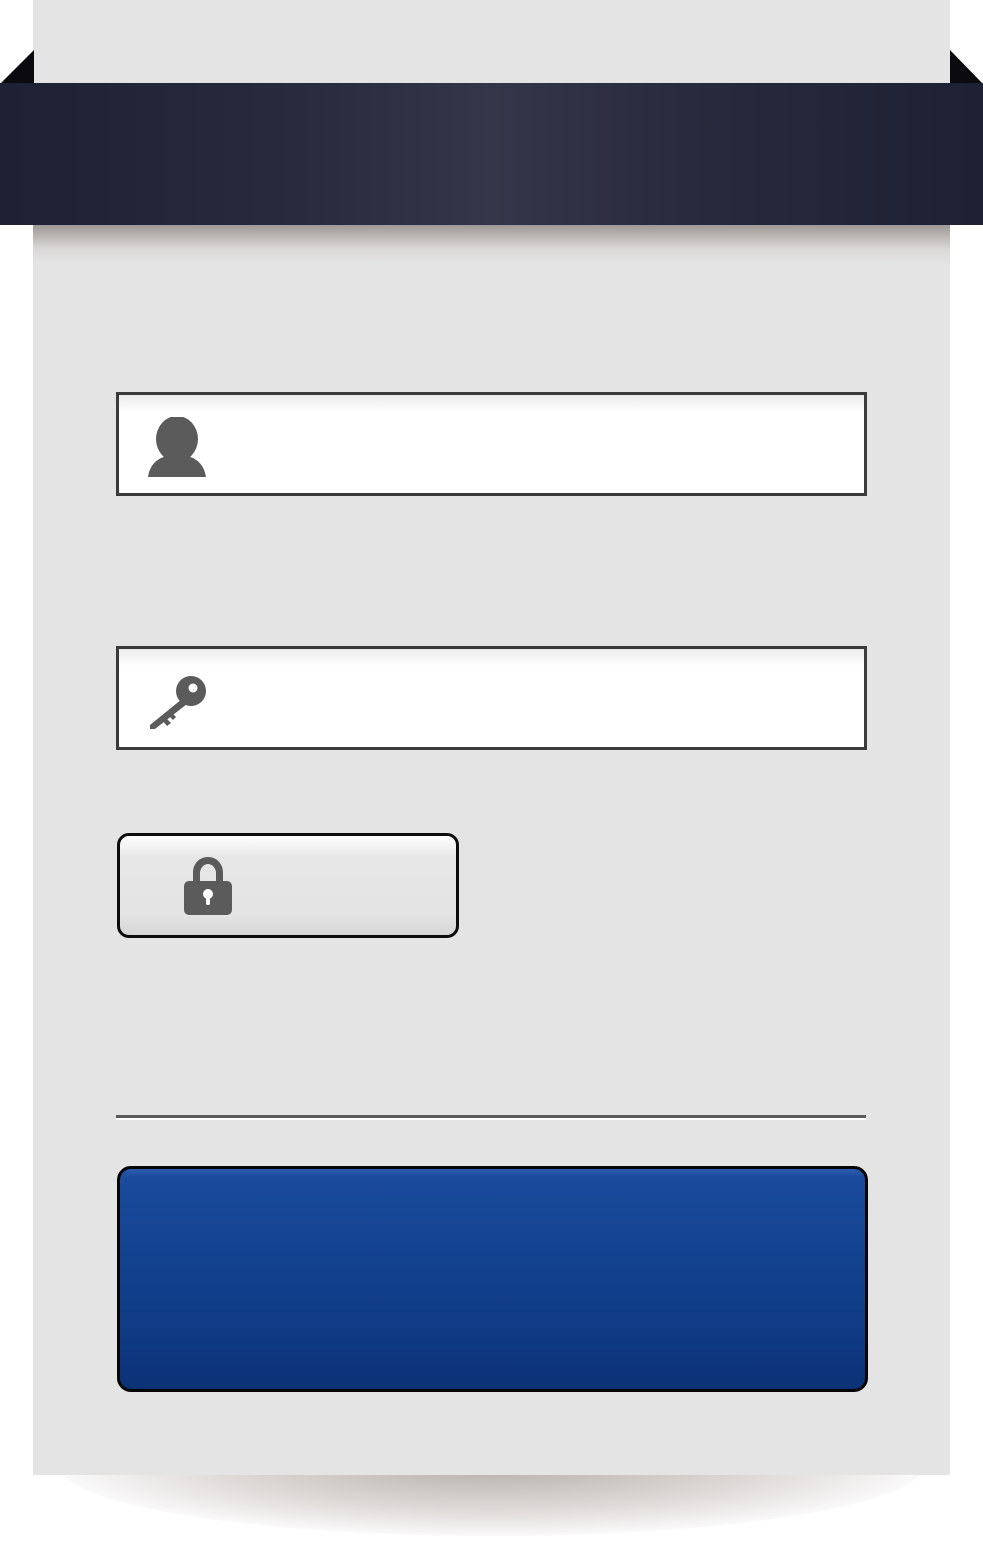 This screenshot has height=1547, width=983. Describe the element at coordinates (491, 1117) in the screenshot. I see `divider` at that location.